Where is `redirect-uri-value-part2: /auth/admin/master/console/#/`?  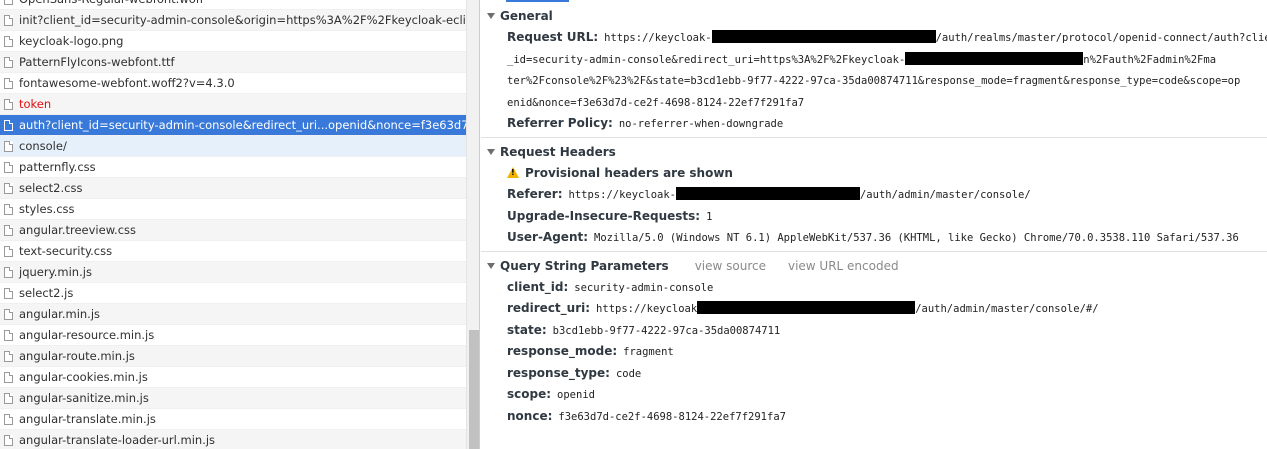 redirect-uri-value-part2: /auth/admin/master/console/#/ is located at coordinates (1007, 309).